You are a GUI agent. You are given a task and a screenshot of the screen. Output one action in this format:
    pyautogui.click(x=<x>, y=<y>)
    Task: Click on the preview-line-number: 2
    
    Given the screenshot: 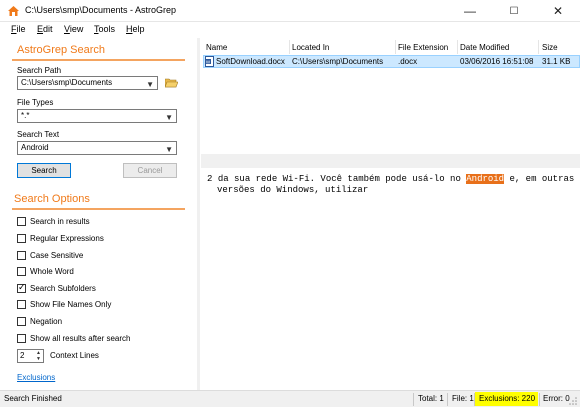 What is the action you would take?
    pyautogui.click(x=210, y=179)
    